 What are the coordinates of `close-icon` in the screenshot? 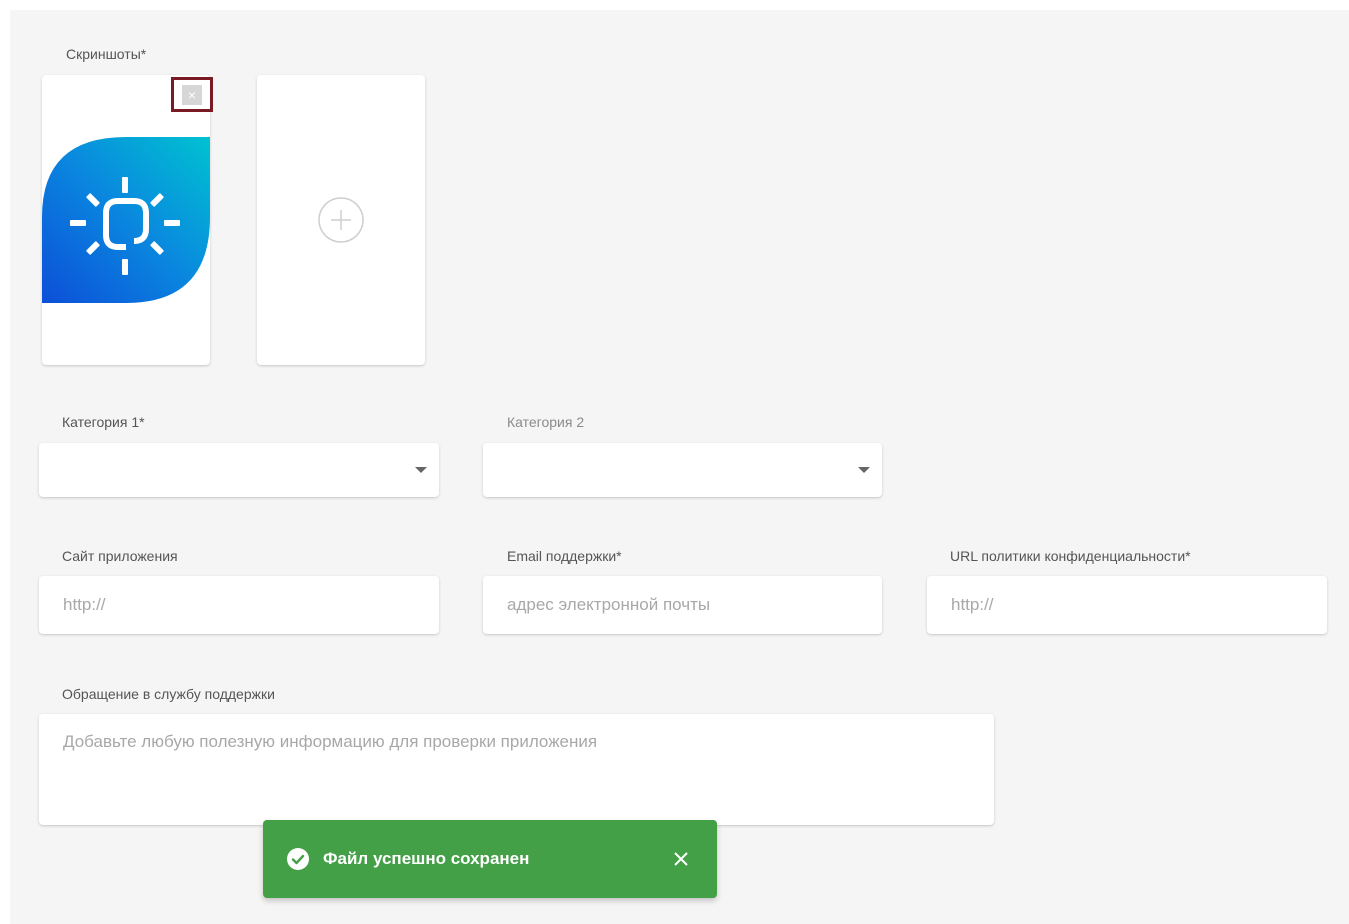 It's located at (681, 859).